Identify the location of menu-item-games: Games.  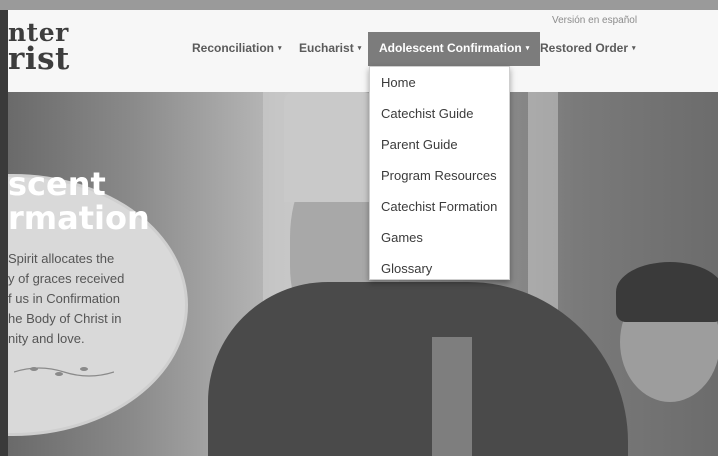
(439, 237).